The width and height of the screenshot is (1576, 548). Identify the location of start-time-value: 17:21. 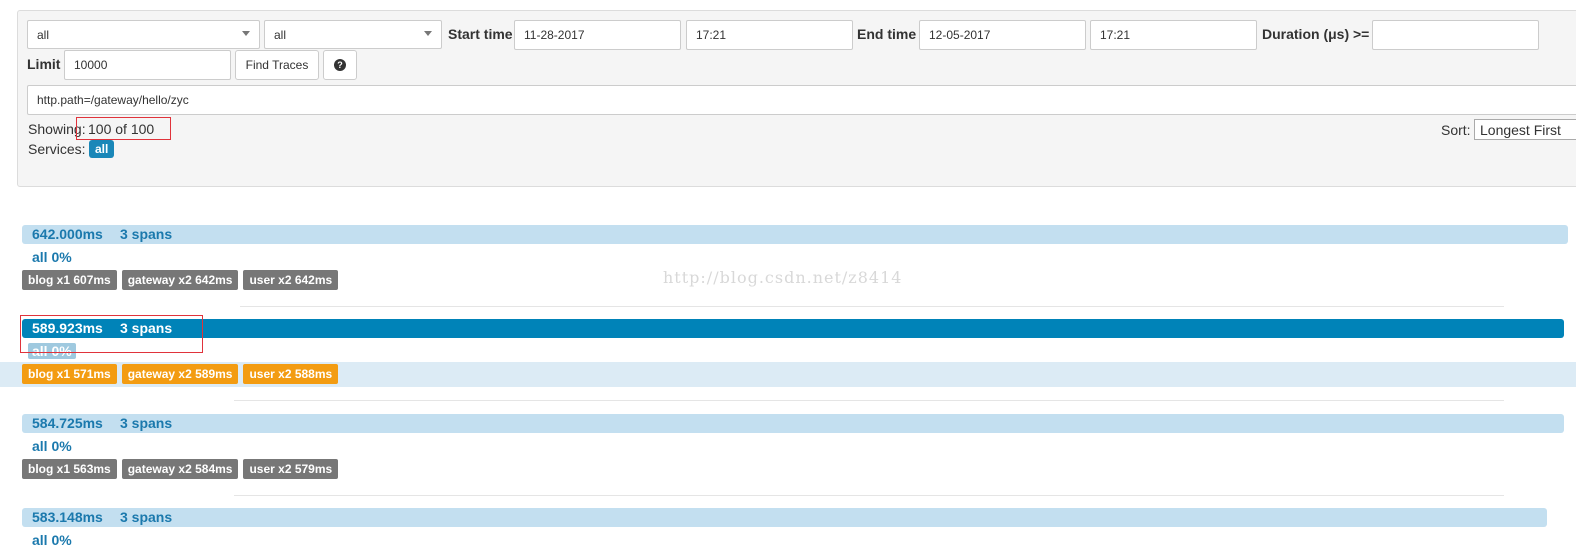
(711, 35).